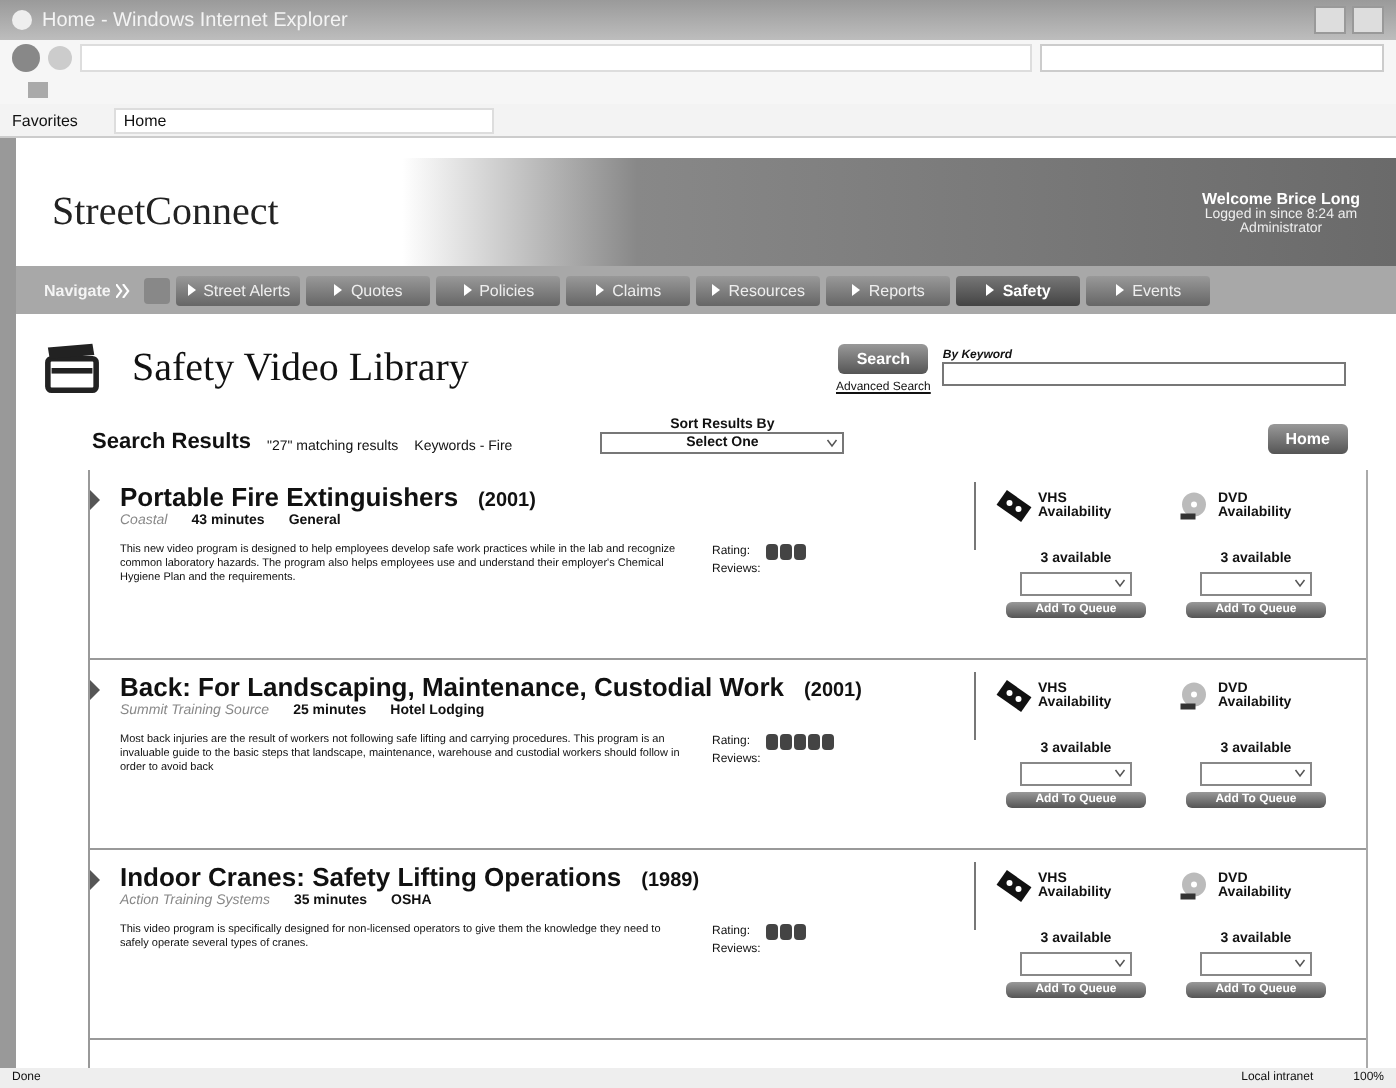 The width and height of the screenshot is (1396, 1088). What do you see at coordinates (238, 290) in the screenshot?
I see `nav-tab: Street Alerts` at bounding box center [238, 290].